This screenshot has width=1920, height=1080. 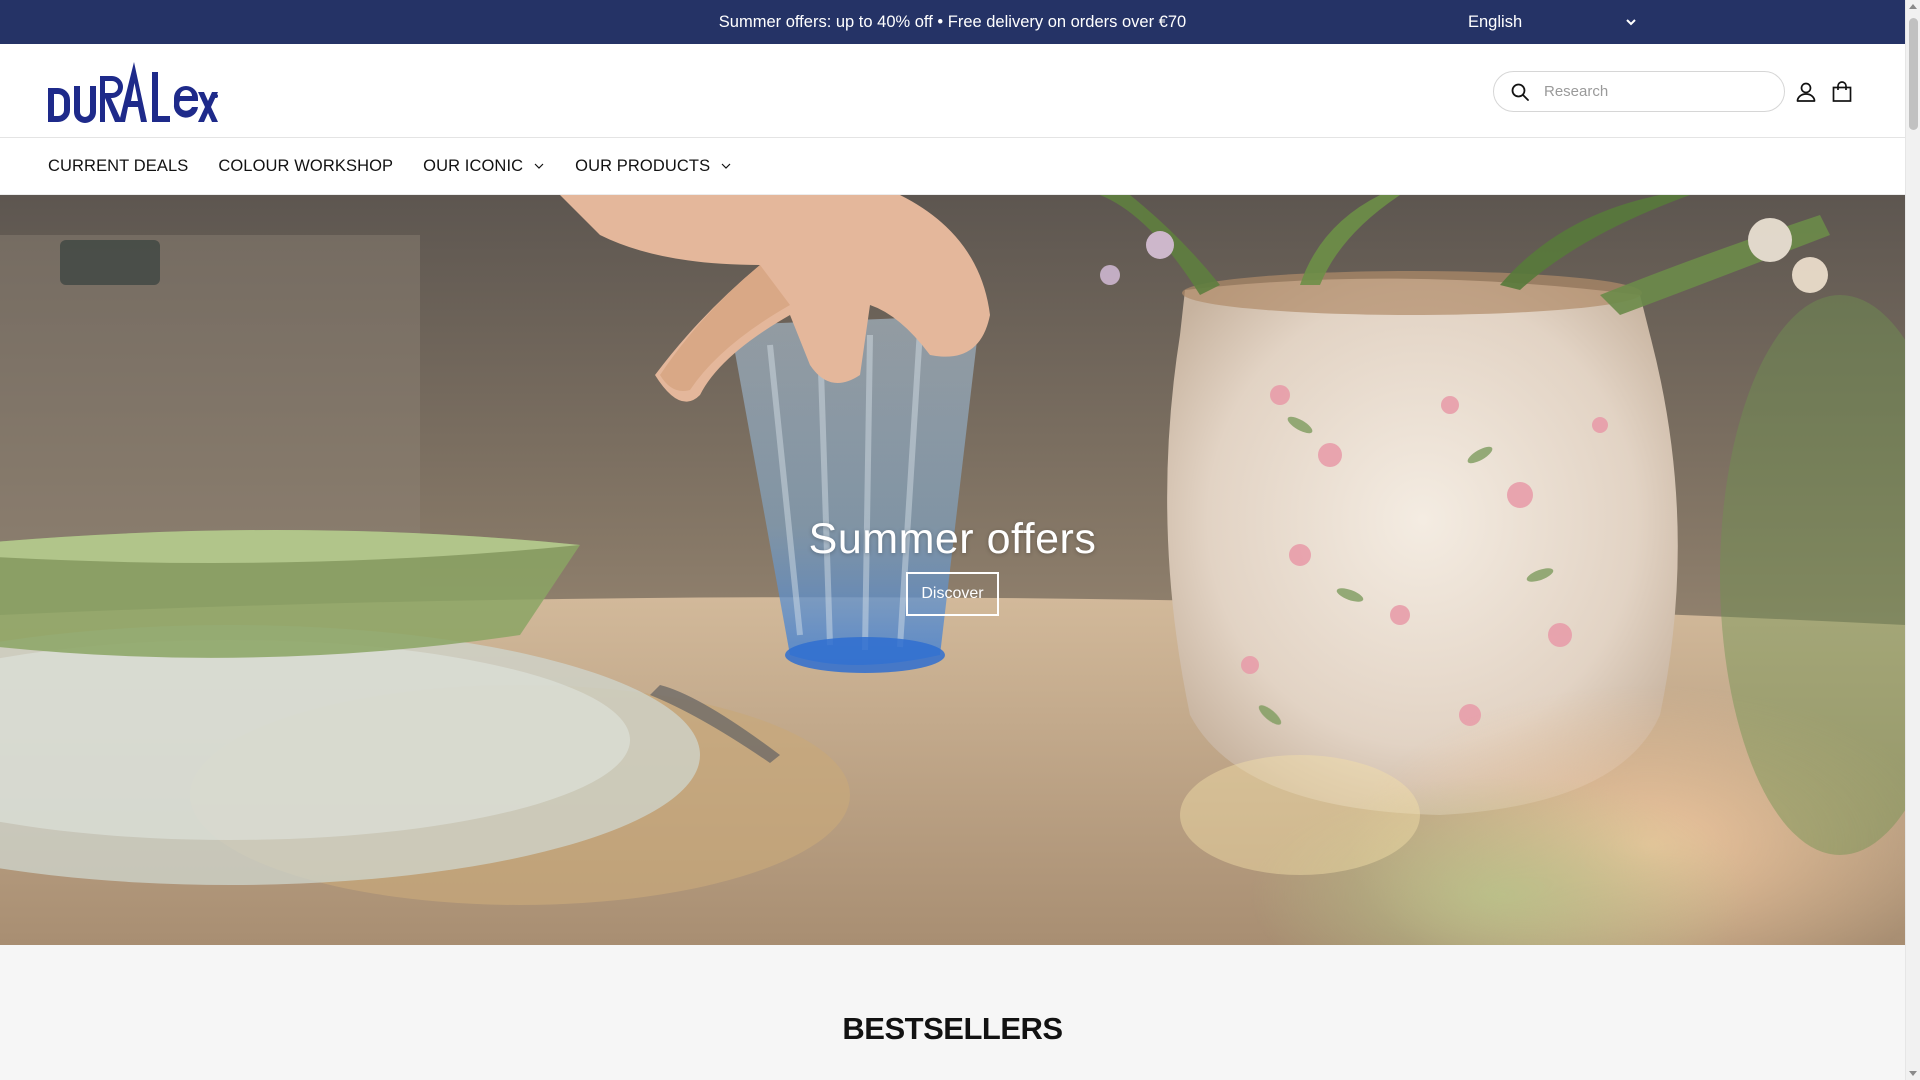 I want to click on scrollbar-thumb, so click(x=1913, y=74).